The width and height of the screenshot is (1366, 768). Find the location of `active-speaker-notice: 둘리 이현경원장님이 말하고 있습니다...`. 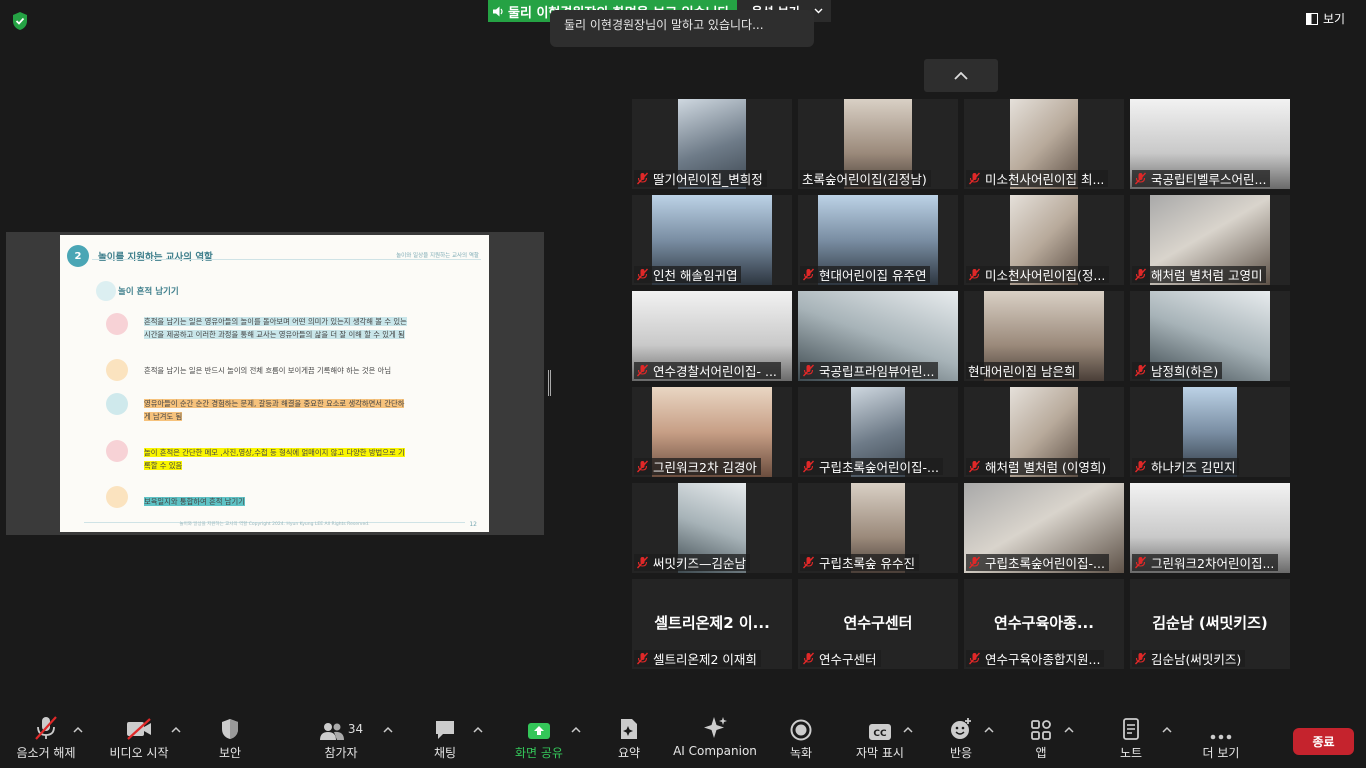

active-speaker-notice: 둘리 이현경원장님이 말하고 있습니다... is located at coordinates (682, 28).